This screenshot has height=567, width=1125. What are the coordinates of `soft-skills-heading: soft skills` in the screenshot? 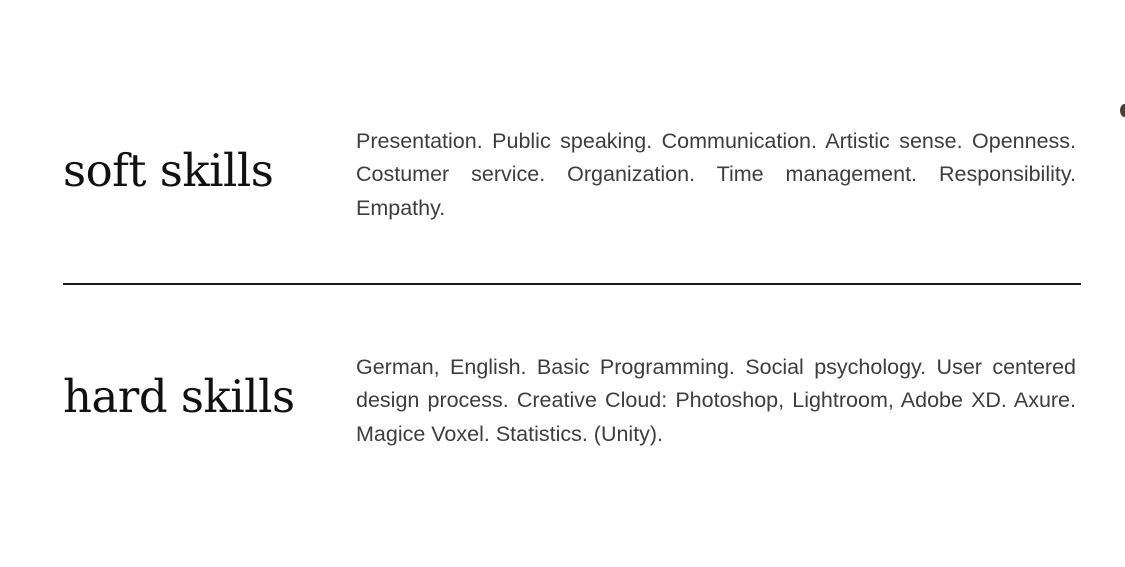 It's located at (168, 170).